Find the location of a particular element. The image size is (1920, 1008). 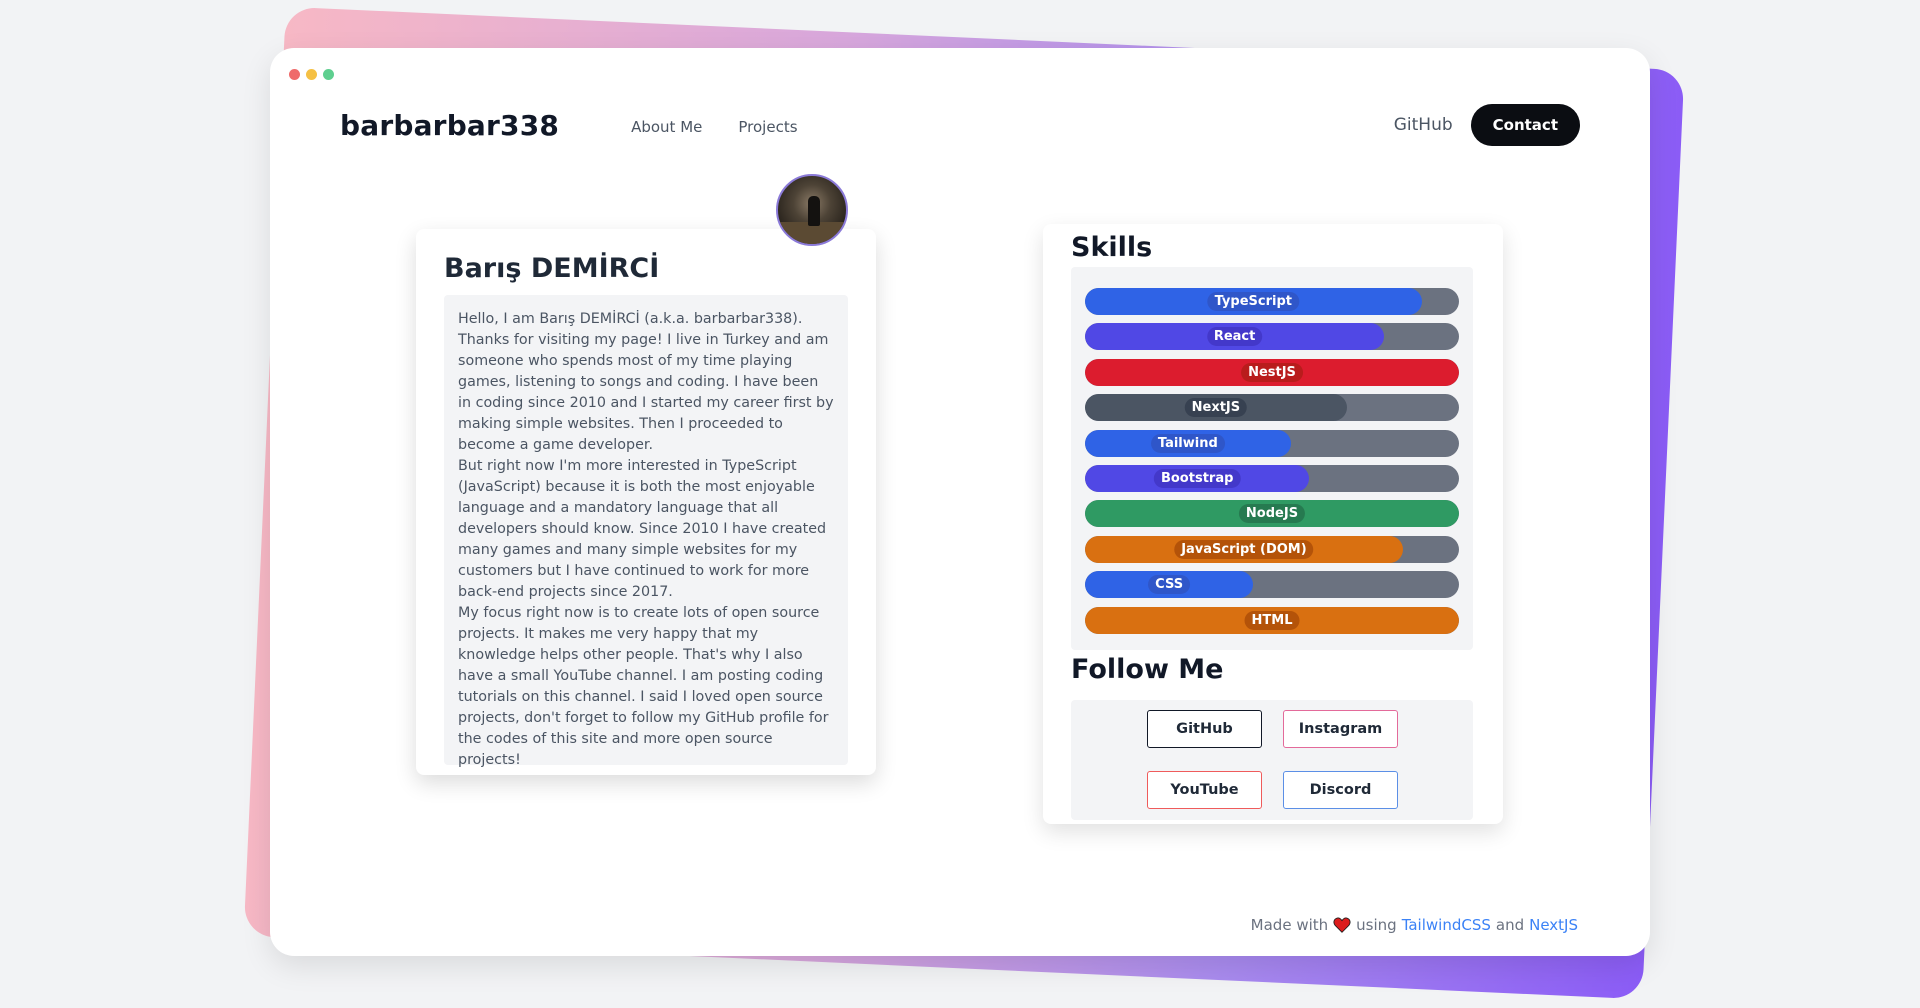

skill-label: Bootstrap is located at coordinates (1197, 478).